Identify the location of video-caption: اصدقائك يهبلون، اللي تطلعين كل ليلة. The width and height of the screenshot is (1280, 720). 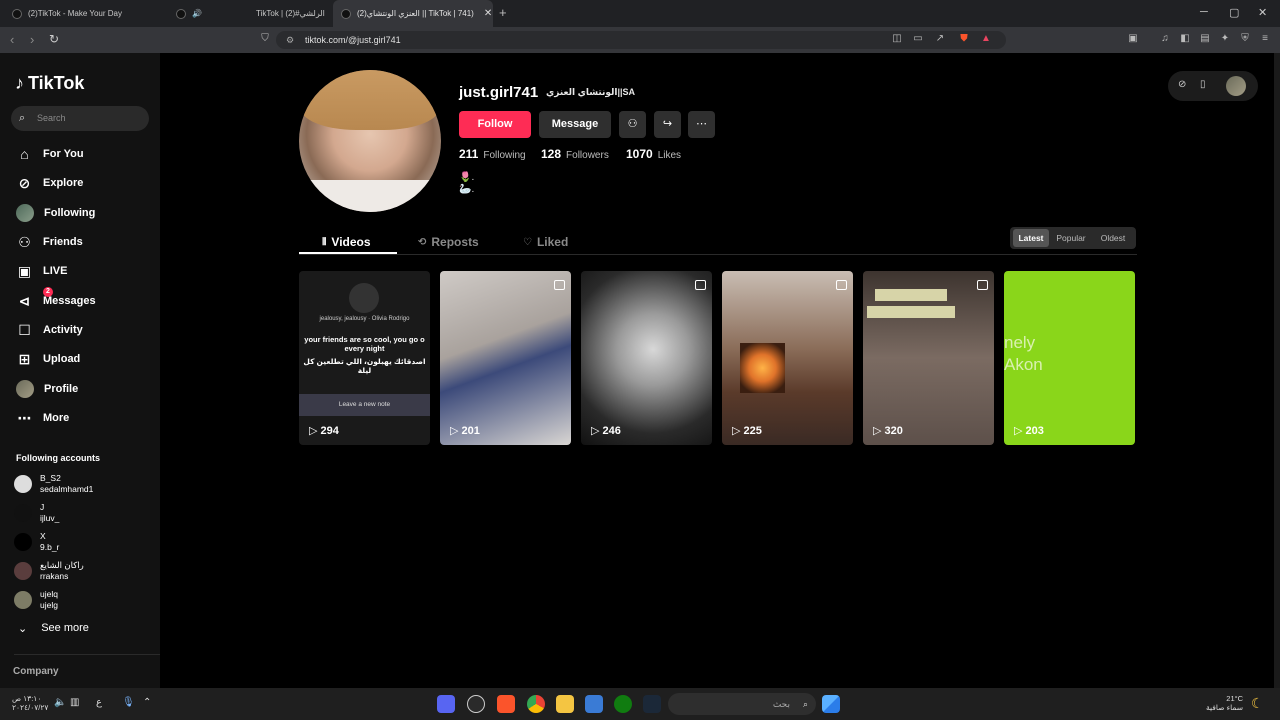
(364, 366).